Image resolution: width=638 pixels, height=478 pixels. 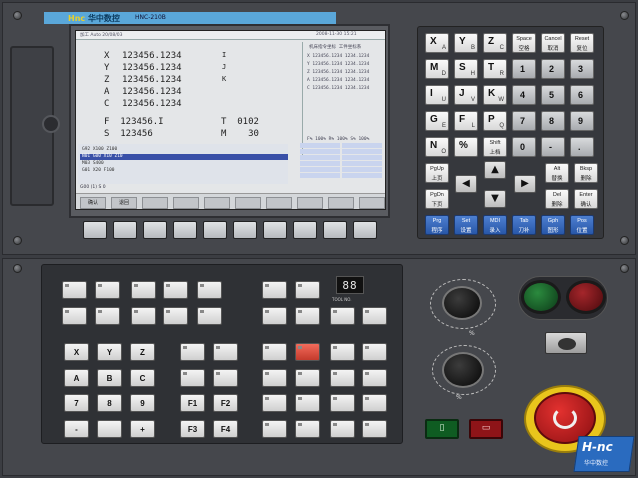 I want to click on key-7: 7, so click(x=524, y=121).